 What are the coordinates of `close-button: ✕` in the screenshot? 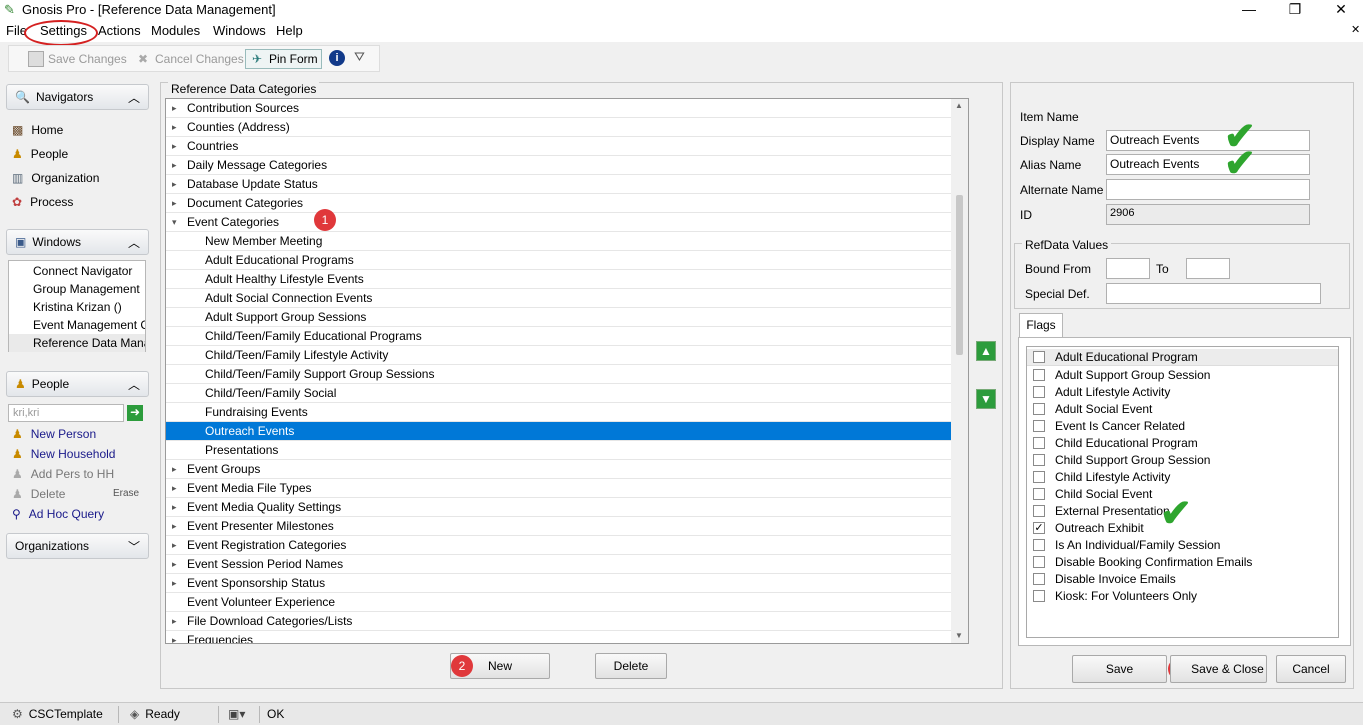 It's located at (1340, 10).